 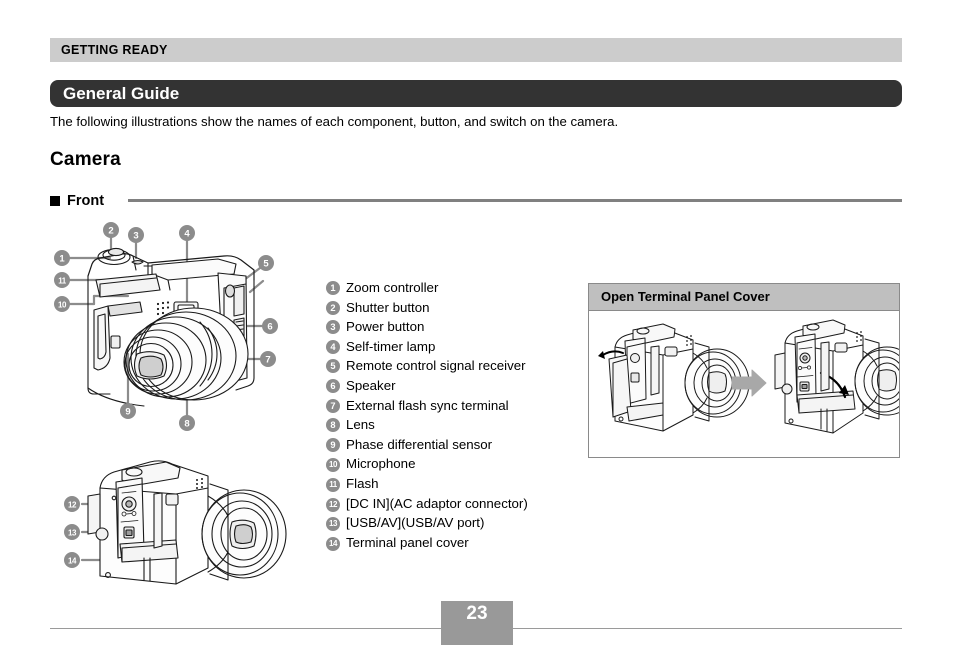 What do you see at coordinates (188, 325) in the screenshot?
I see `camera-front-illustration: 1 2 3 4 5 6 7 8 9 10 11` at bounding box center [188, 325].